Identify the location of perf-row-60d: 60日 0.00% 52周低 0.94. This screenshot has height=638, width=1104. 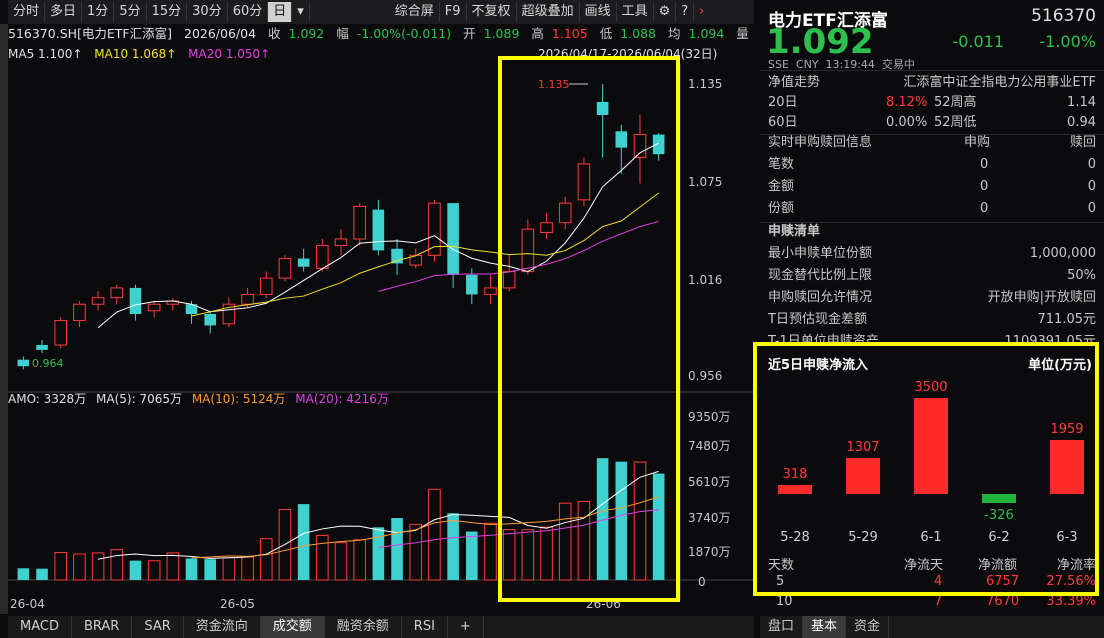
(932, 123).